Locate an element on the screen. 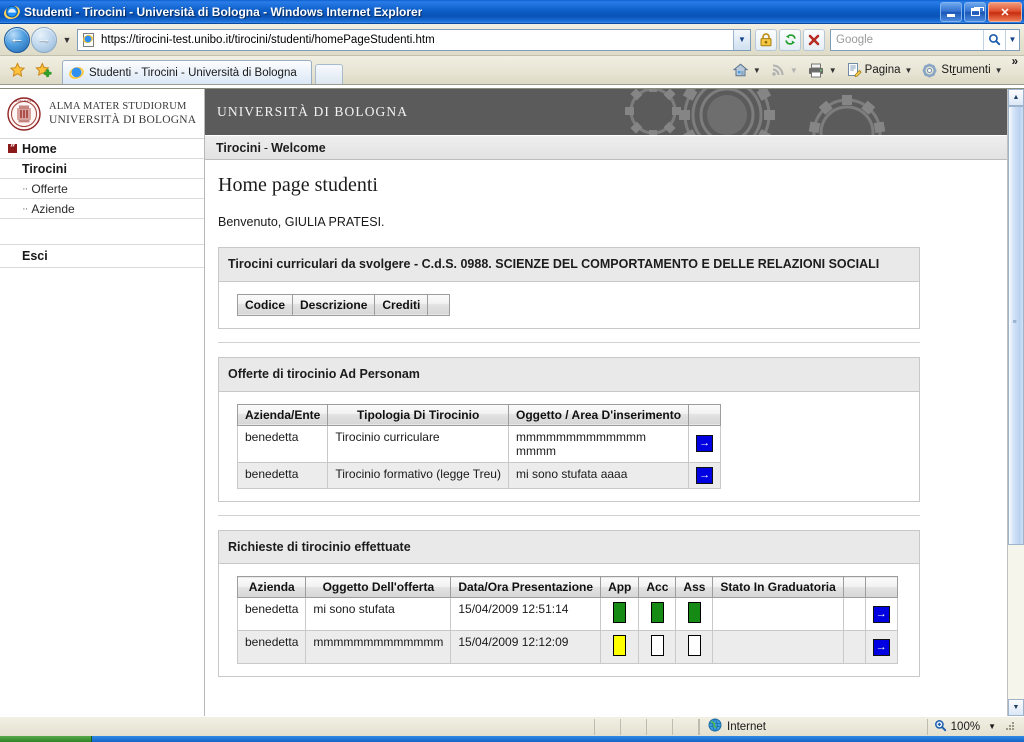 This screenshot has width=1024, height=742. sidebar-item-offerte: ·· Offerte is located at coordinates (102, 189).